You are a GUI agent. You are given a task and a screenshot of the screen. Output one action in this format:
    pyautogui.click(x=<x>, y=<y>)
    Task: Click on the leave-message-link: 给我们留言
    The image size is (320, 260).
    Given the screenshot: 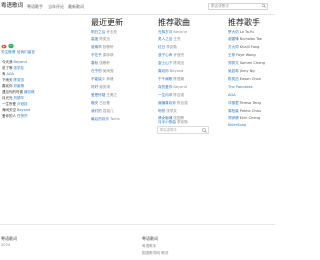 What is the action you would take?
    pyautogui.click(x=26, y=52)
    